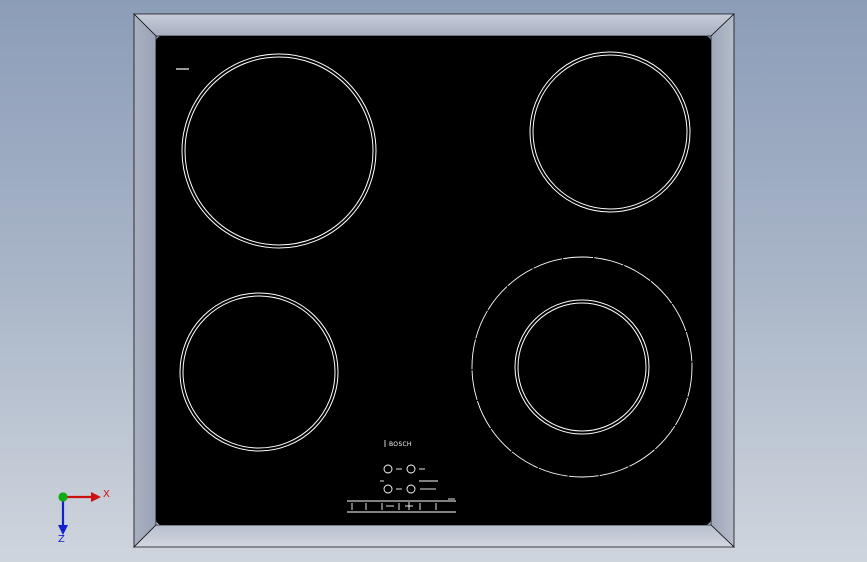 Image resolution: width=867 pixels, height=562 pixels. Describe the element at coordinates (96, 497) in the screenshot. I see `x-axis-arrow` at that location.